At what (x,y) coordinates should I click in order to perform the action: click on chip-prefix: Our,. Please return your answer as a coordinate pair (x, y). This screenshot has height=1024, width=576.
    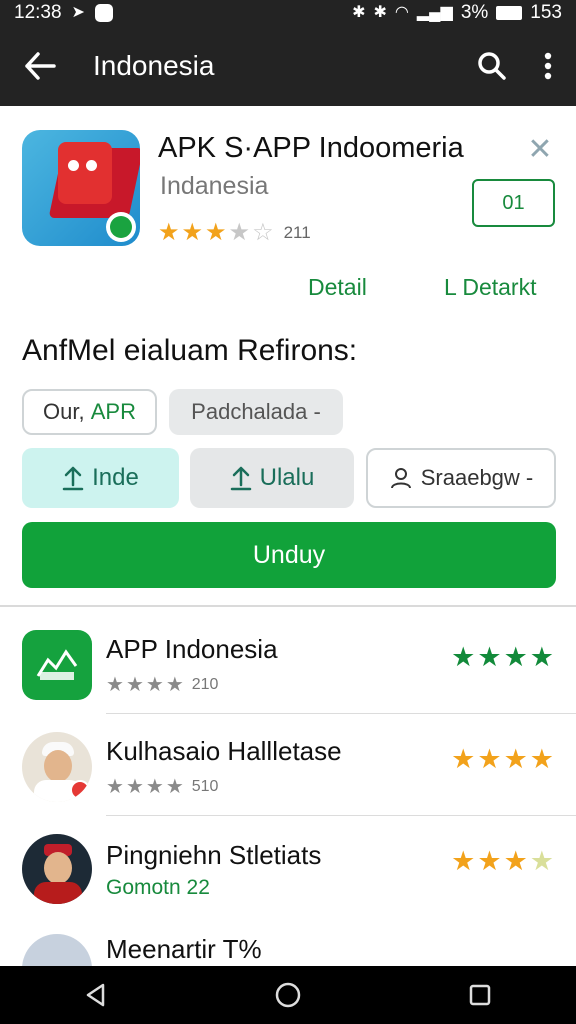
    Looking at the image, I should click on (64, 411).